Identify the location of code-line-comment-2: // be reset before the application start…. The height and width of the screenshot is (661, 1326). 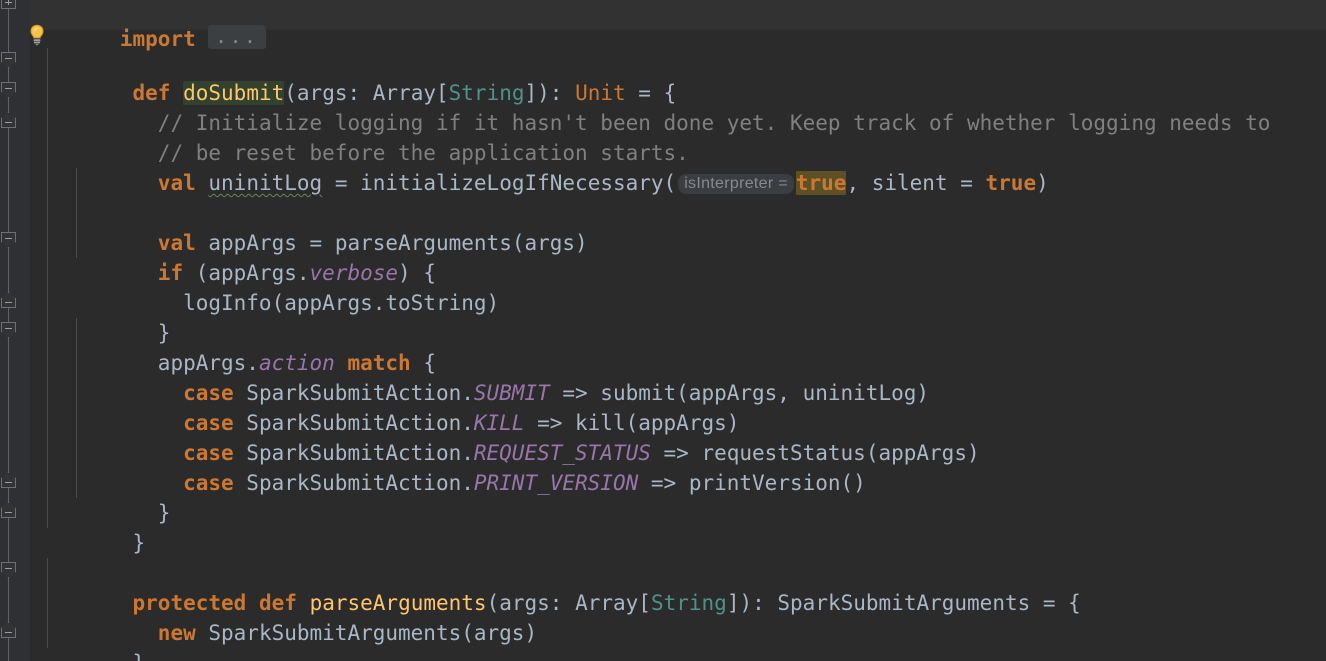
(359, 136).